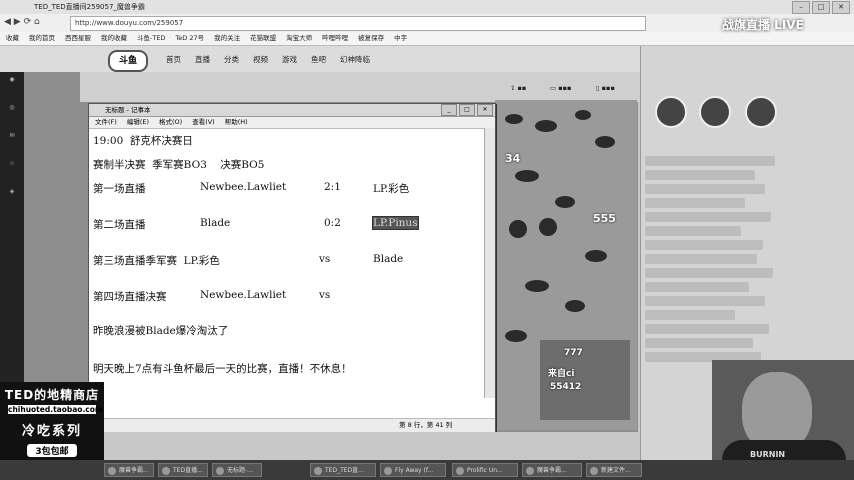 This screenshot has height=480, width=854. What do you see at coordinates (355, 59) in the screenshot?
I see `nav-item: 幻神降临` at bounding box center [355, 59].